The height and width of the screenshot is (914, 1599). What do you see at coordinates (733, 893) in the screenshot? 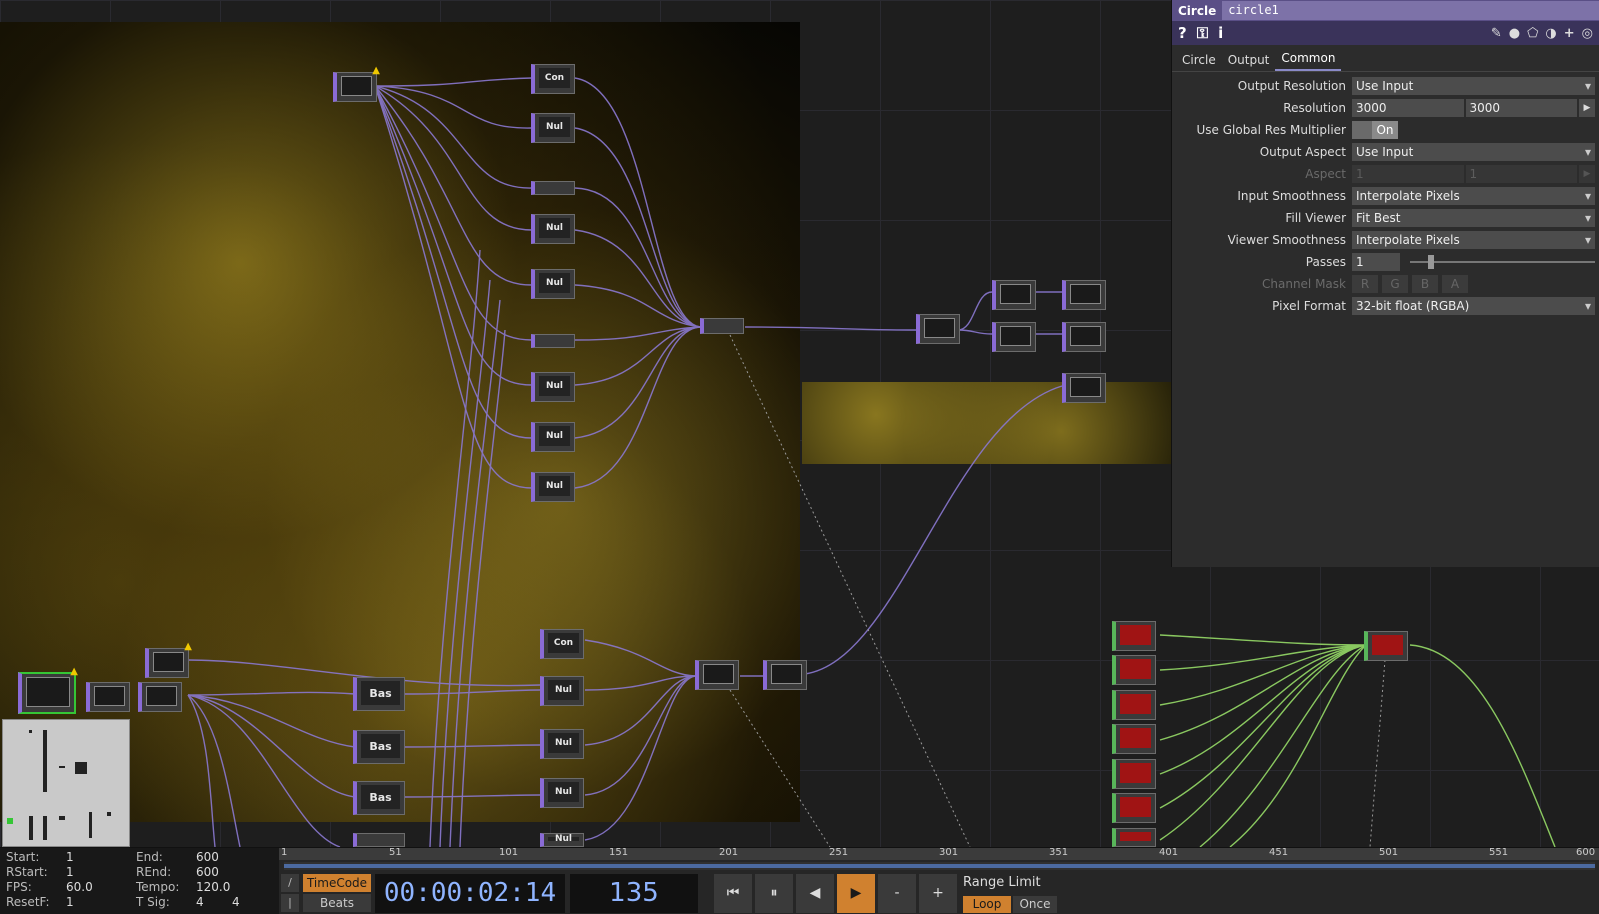
I see `skip-to-start-icon: ⏮` at bounding box center [733, 893].